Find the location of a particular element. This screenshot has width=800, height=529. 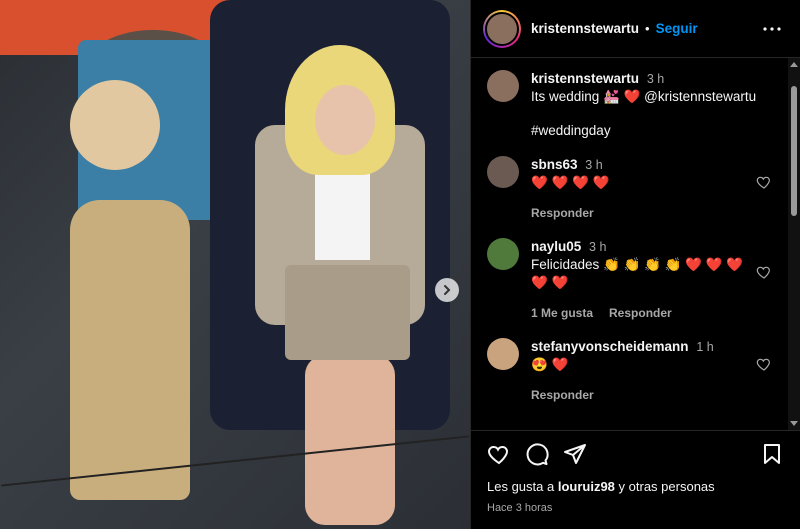

chevron-right-icon is located at coordinates (447, 290).